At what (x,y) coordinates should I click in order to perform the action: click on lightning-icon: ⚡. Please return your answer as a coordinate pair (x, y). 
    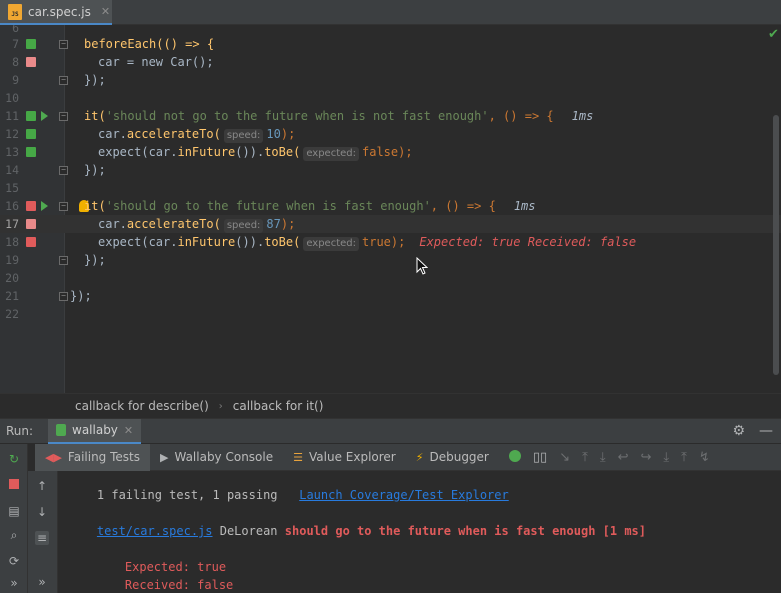
    Looking at the image, I should click on (419, 457).